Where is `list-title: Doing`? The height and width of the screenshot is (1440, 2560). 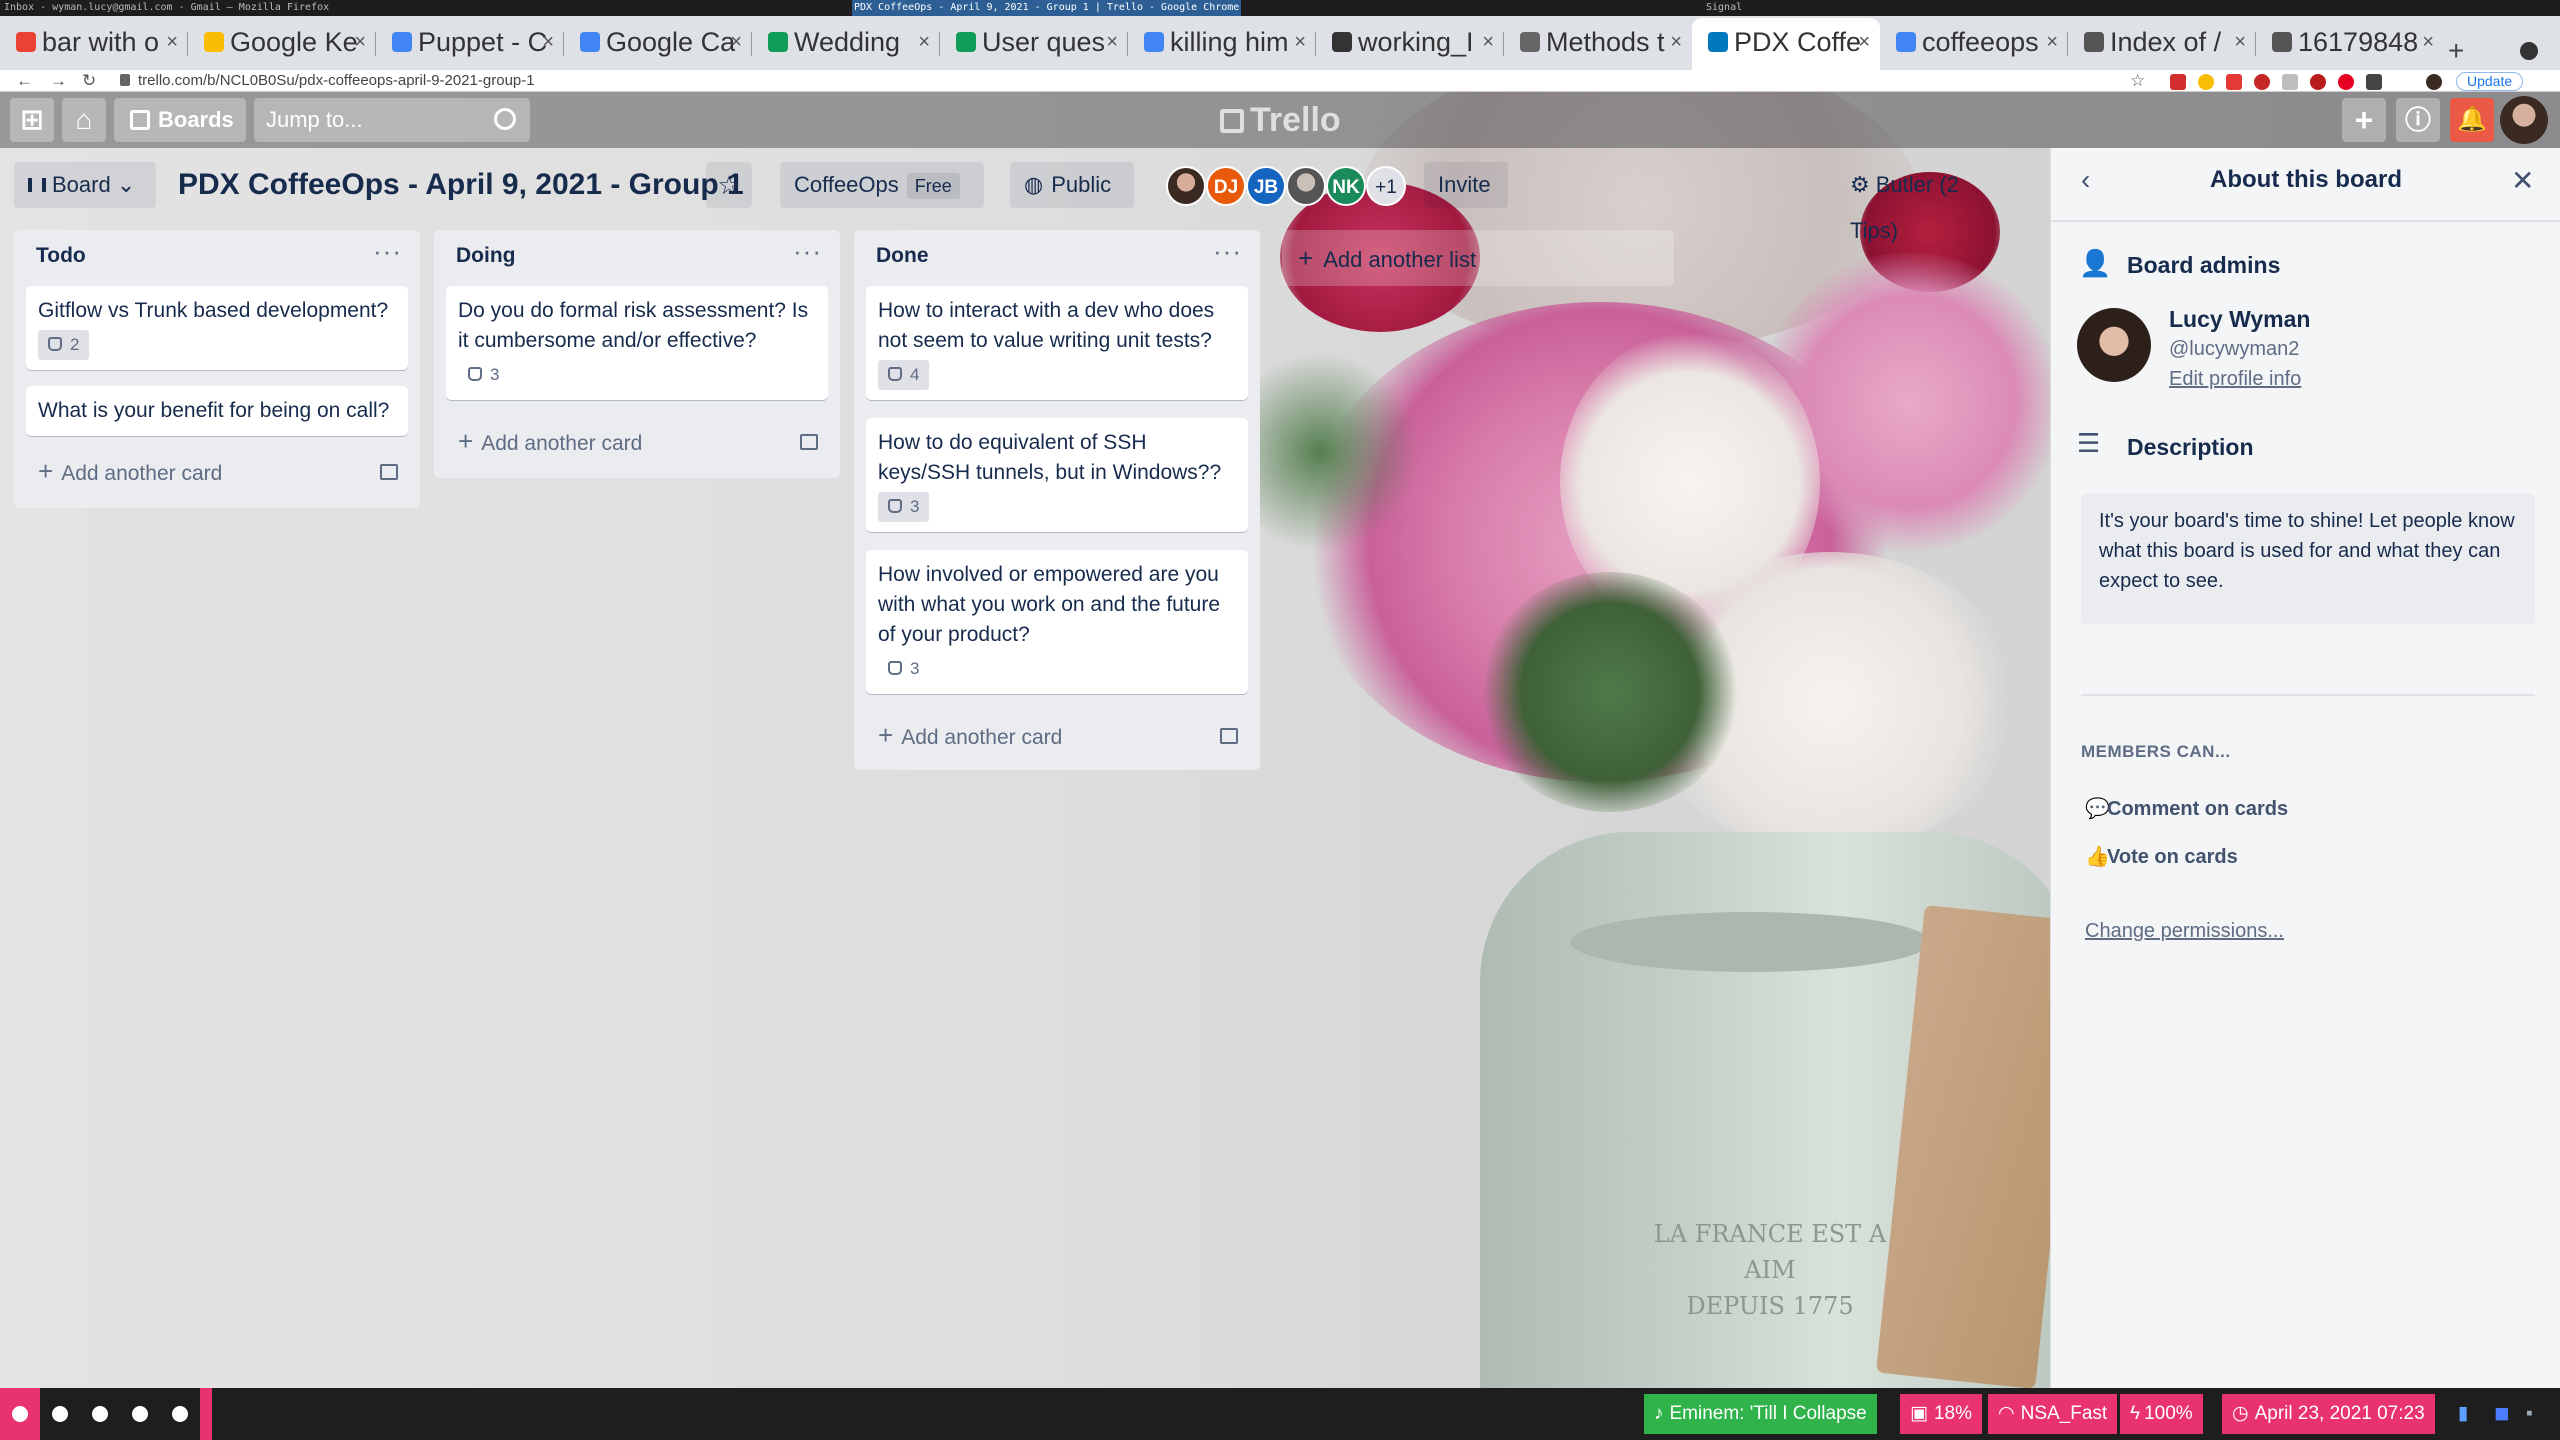 list-title: Doing is located at coordinates (485, 256).